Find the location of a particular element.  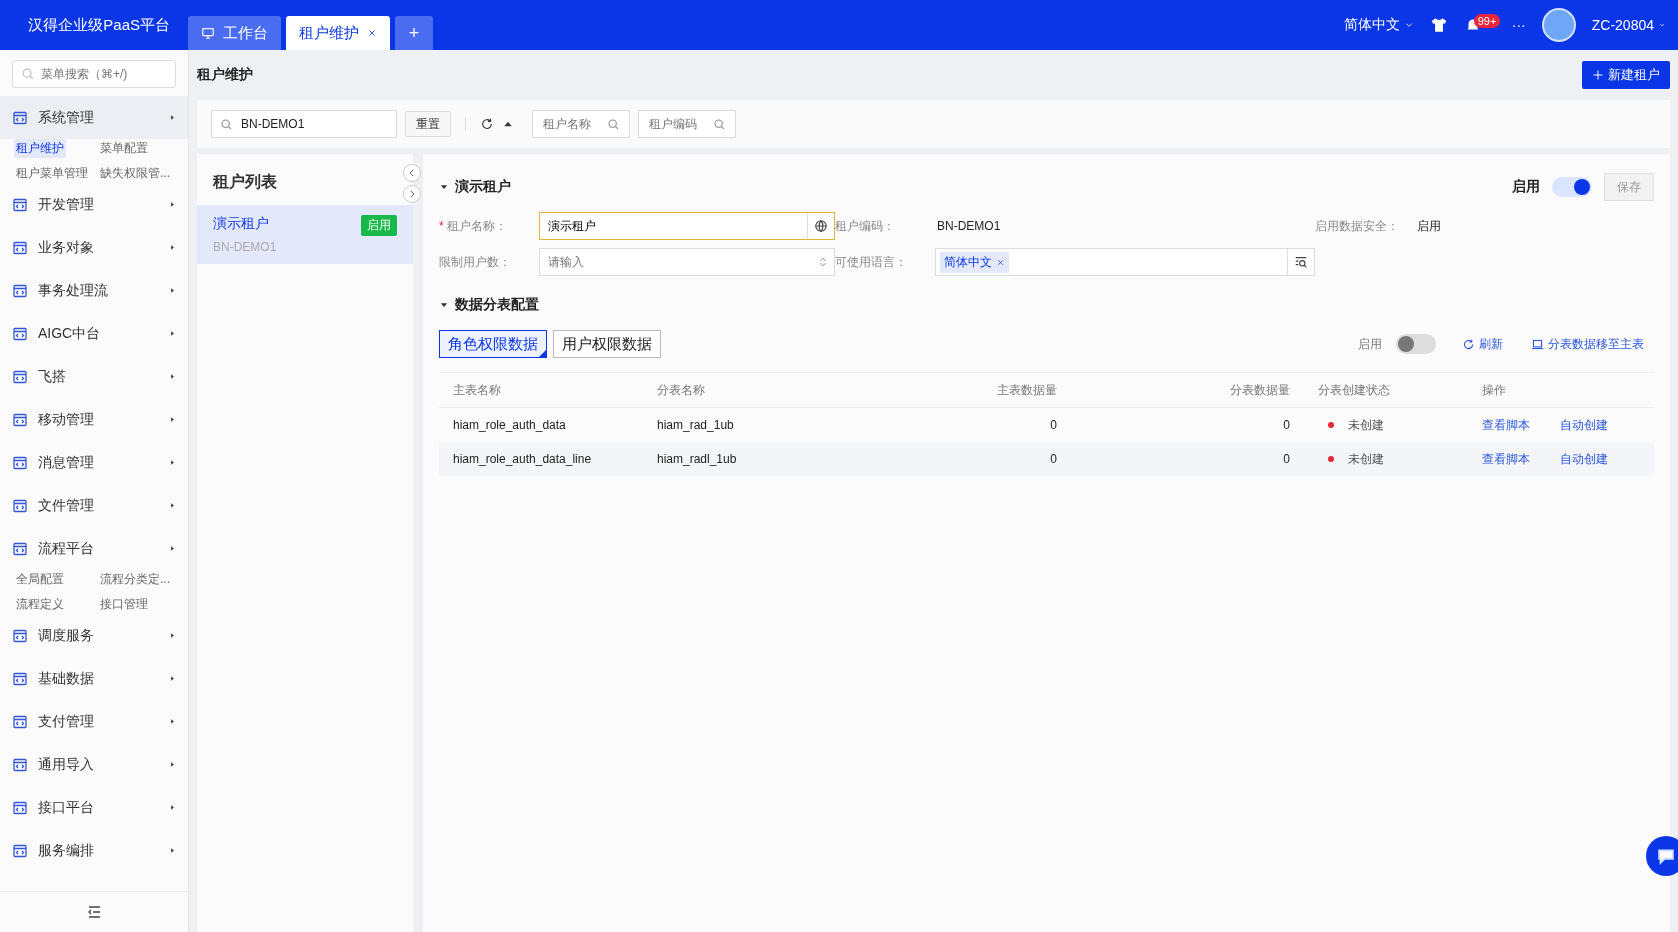

tenant-name-input: 演示租户 is located at coordinates (673, 226).